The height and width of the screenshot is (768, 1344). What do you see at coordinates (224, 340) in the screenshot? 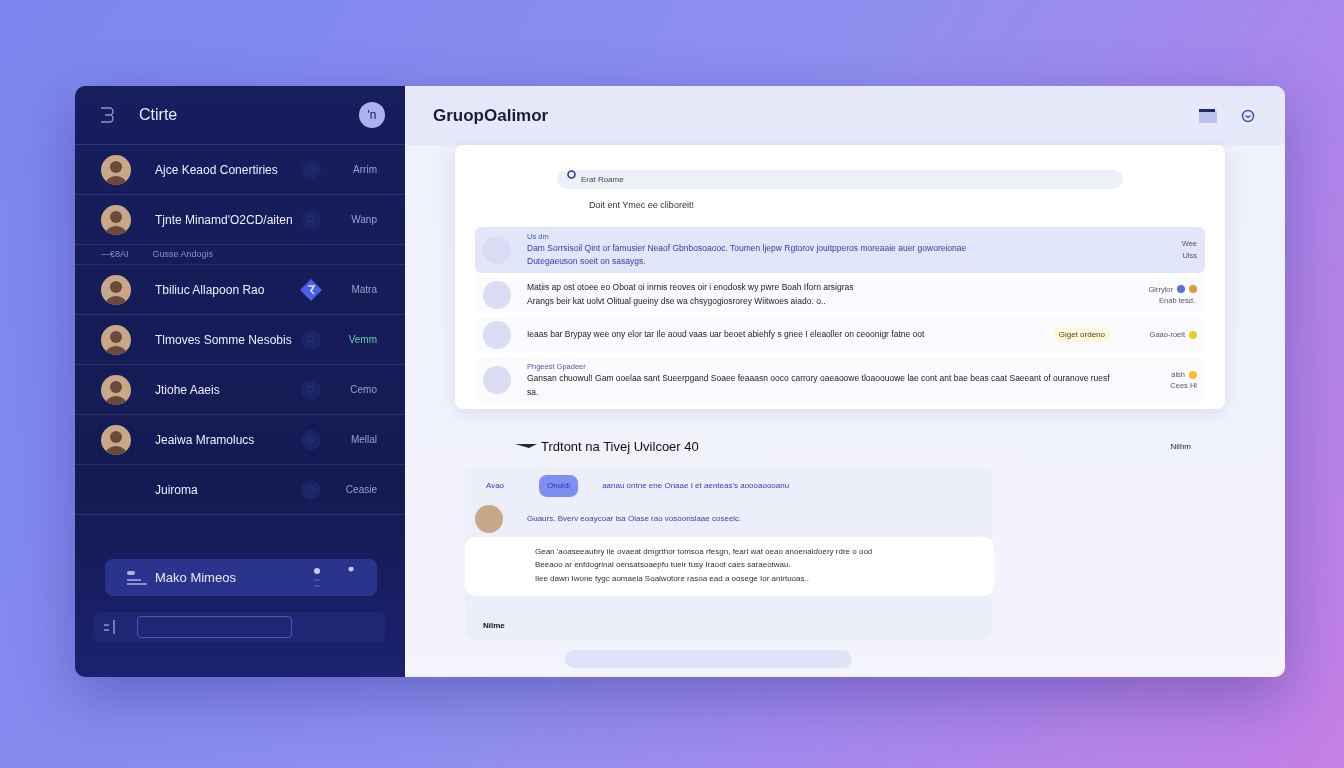
I see `contact-name: Tlmoves Somme Nesobis` at bounding box center [224, 340].